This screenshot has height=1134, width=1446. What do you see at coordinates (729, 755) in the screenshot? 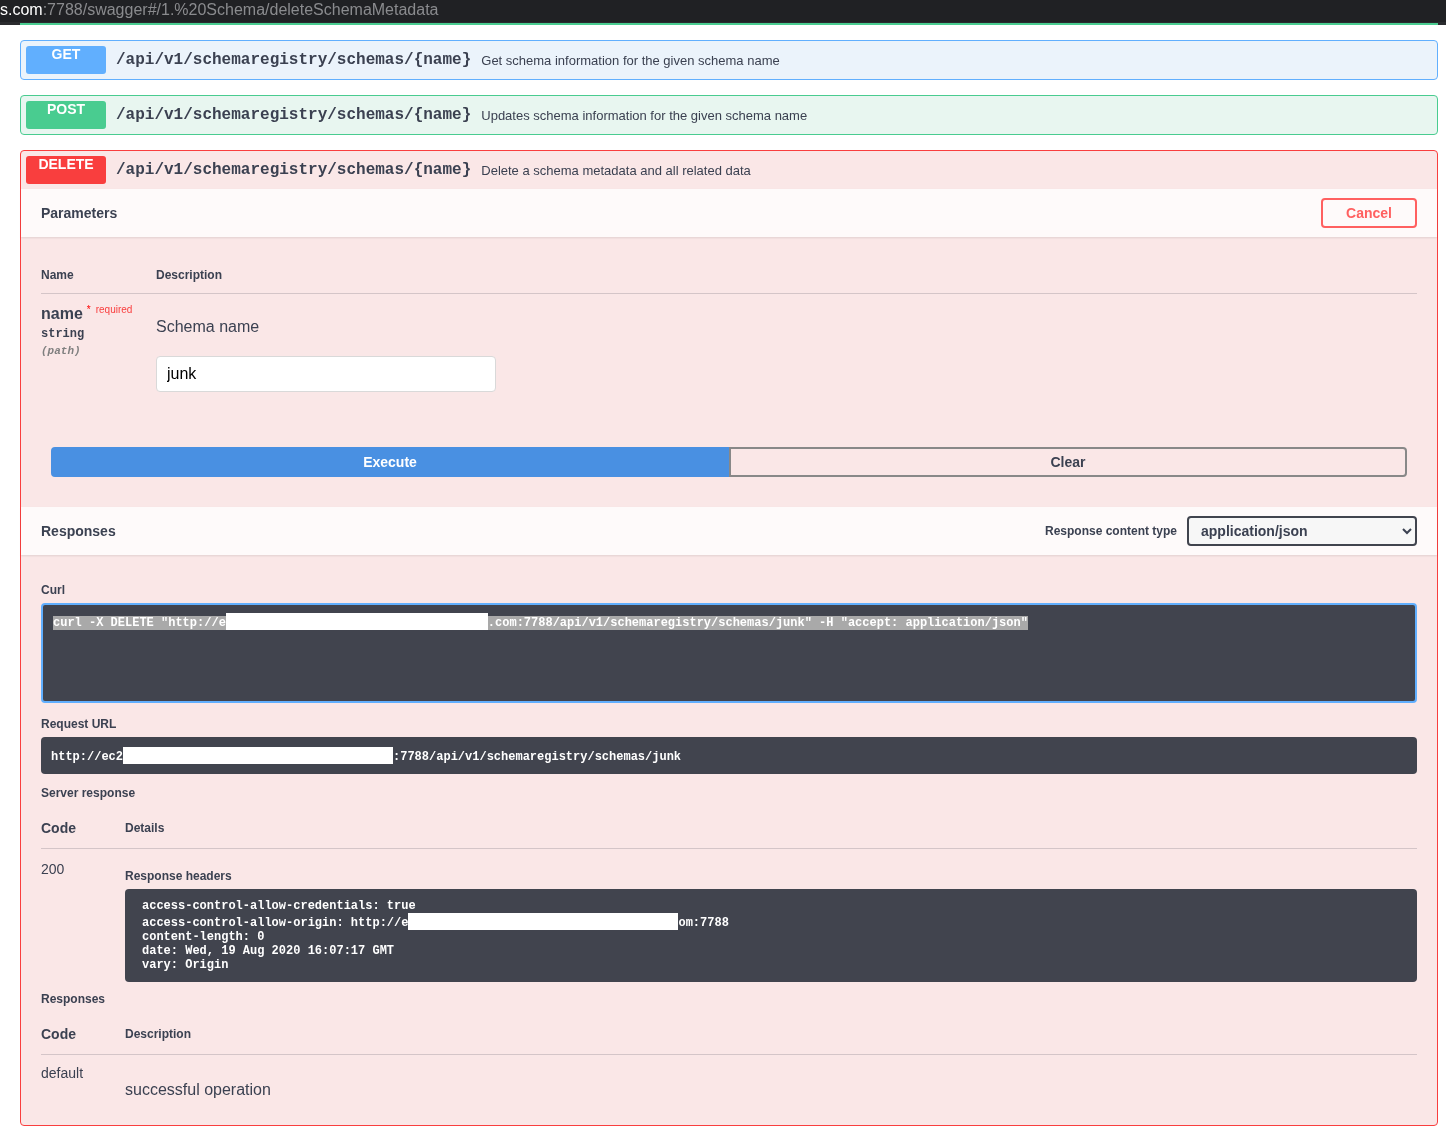
I see `request-url: http://ec2 :7788/api/v1/schemaregistry/schemas/junk` at bounding box center [729, 755].